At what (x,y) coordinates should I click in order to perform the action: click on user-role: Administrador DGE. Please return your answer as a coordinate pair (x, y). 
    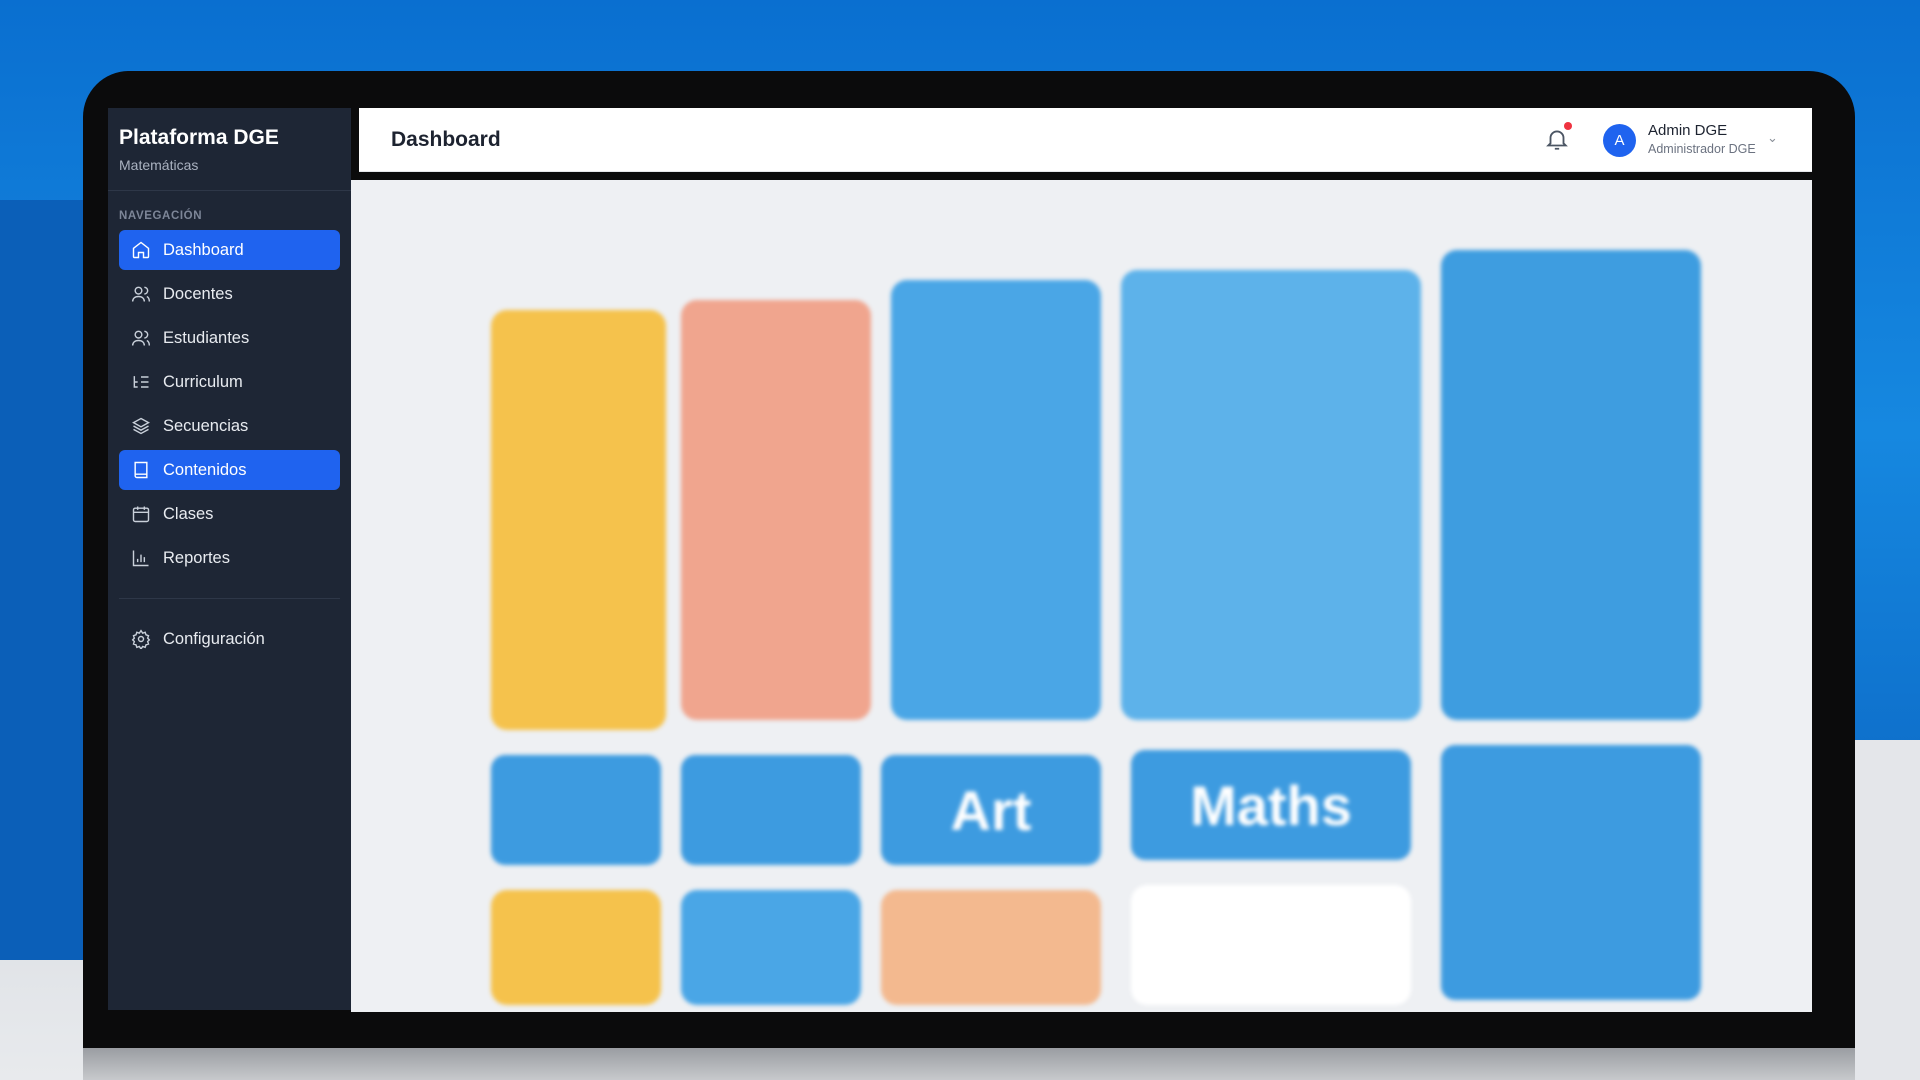
    Looking at the image, I should click on (1702, 149).